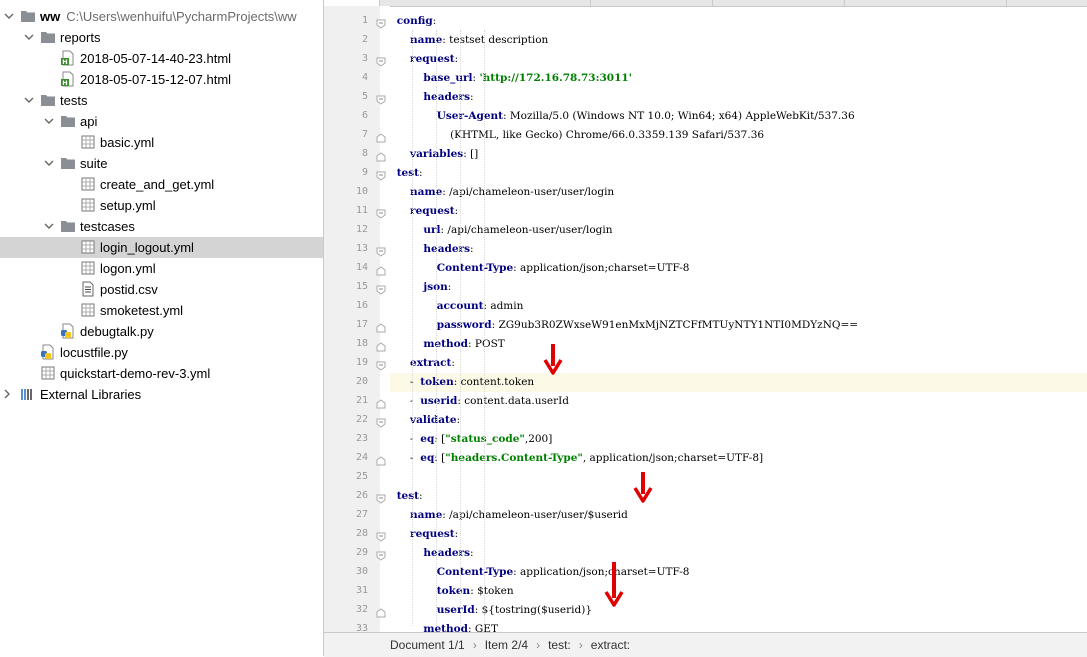  What do you see at coordinates (161, 331) in the screenshot?
I see `tree-file-item: debugtalk.py` at bounding box center [161, 331].